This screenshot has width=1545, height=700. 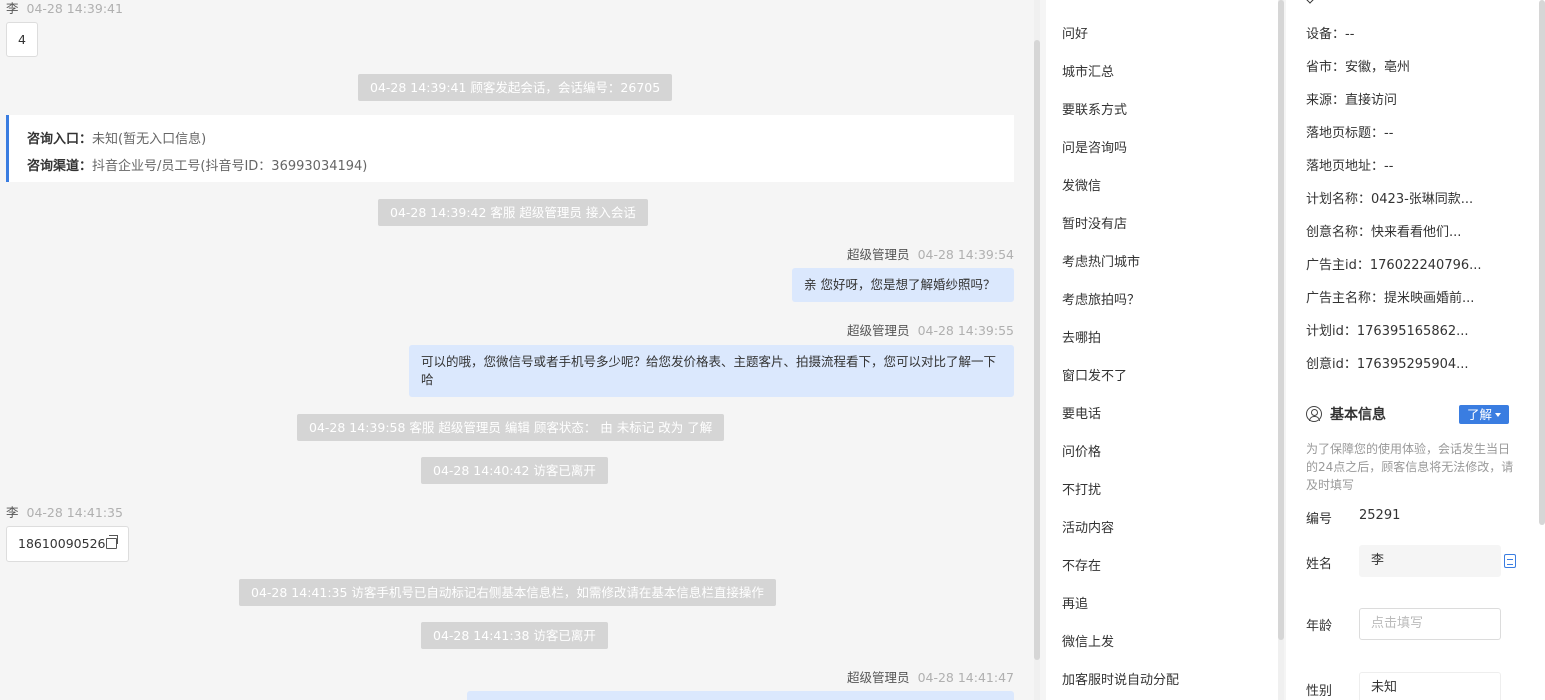 What do you see at coordinates (1345, 133) in the screenshot?
I see `info-key: 落地页标题：` at bounding box center [1345, 133].